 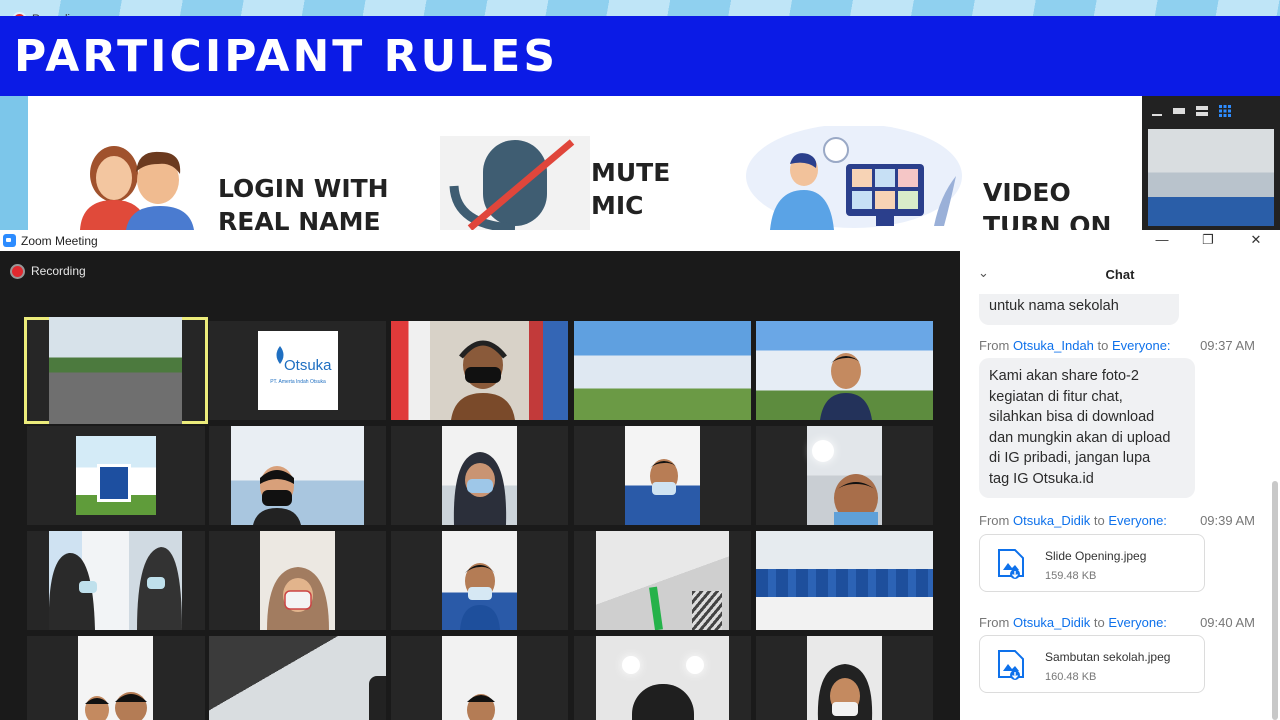 What do you see at coordinates (1179, 111) in the screenshot?
I see `speaker-view-icon` at bounding box center [1179, 111].